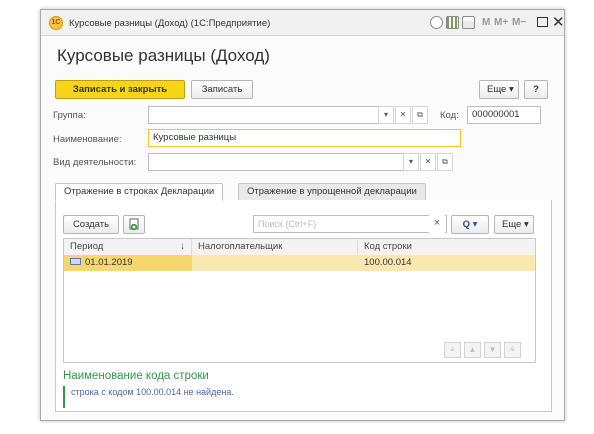 The width and height of the screenshot is (594, 434). I want to click on move-up-icon: ▲, so click(472, 350).